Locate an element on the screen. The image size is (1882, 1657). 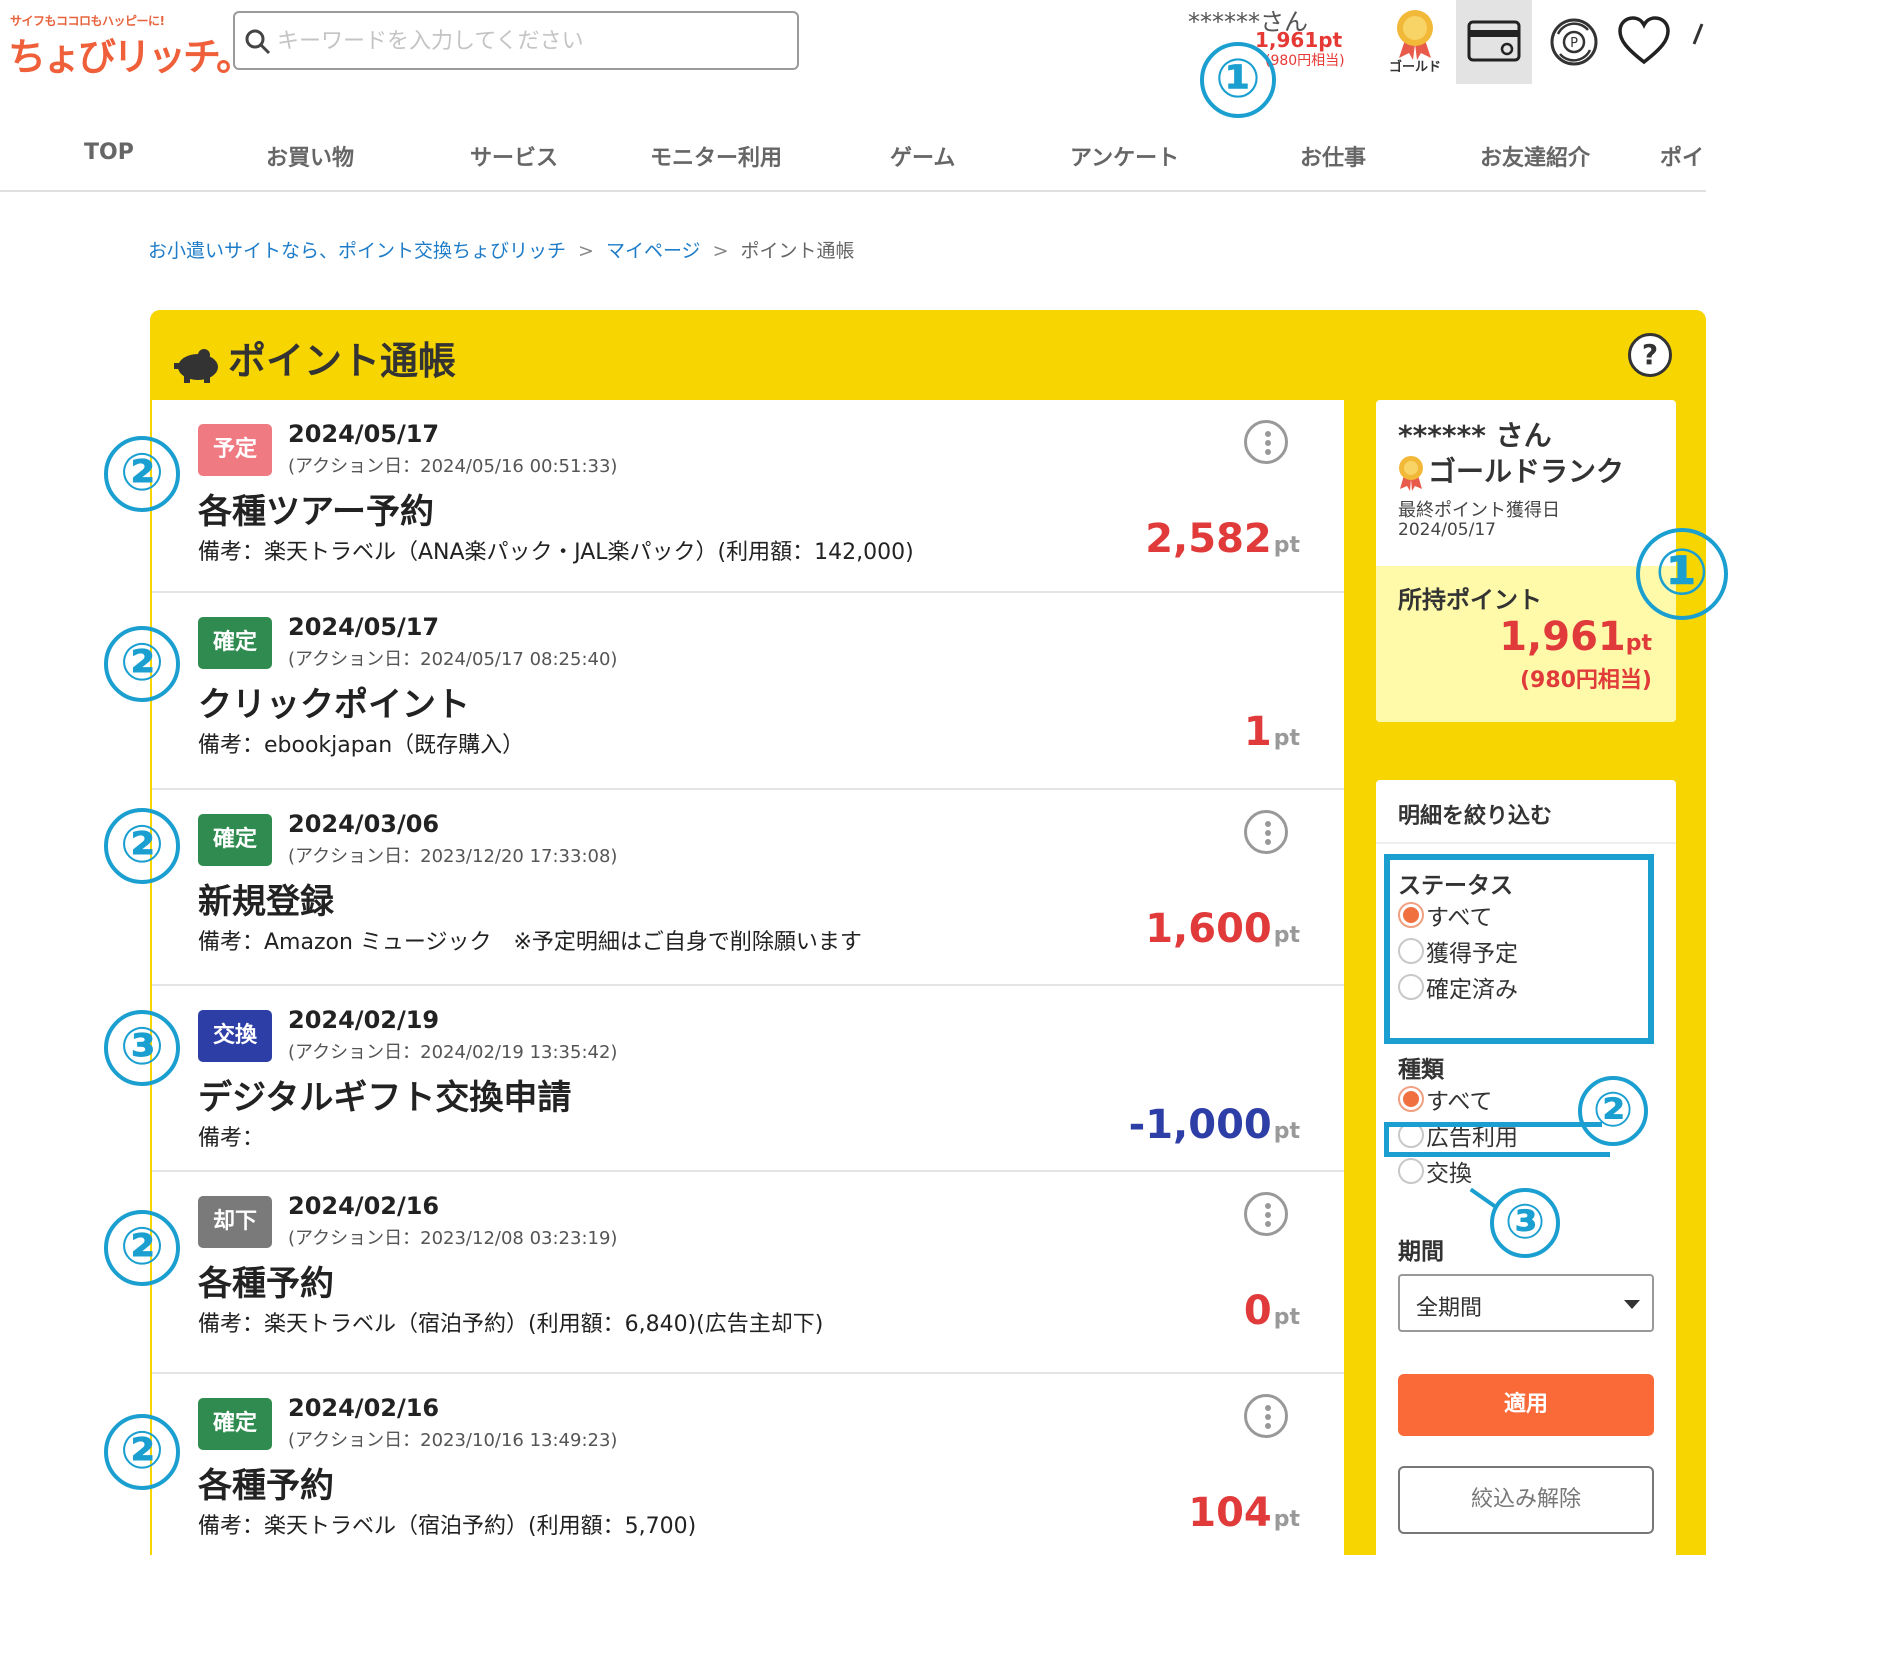
piggy-bank-icon is located at coordinates (196, 365).